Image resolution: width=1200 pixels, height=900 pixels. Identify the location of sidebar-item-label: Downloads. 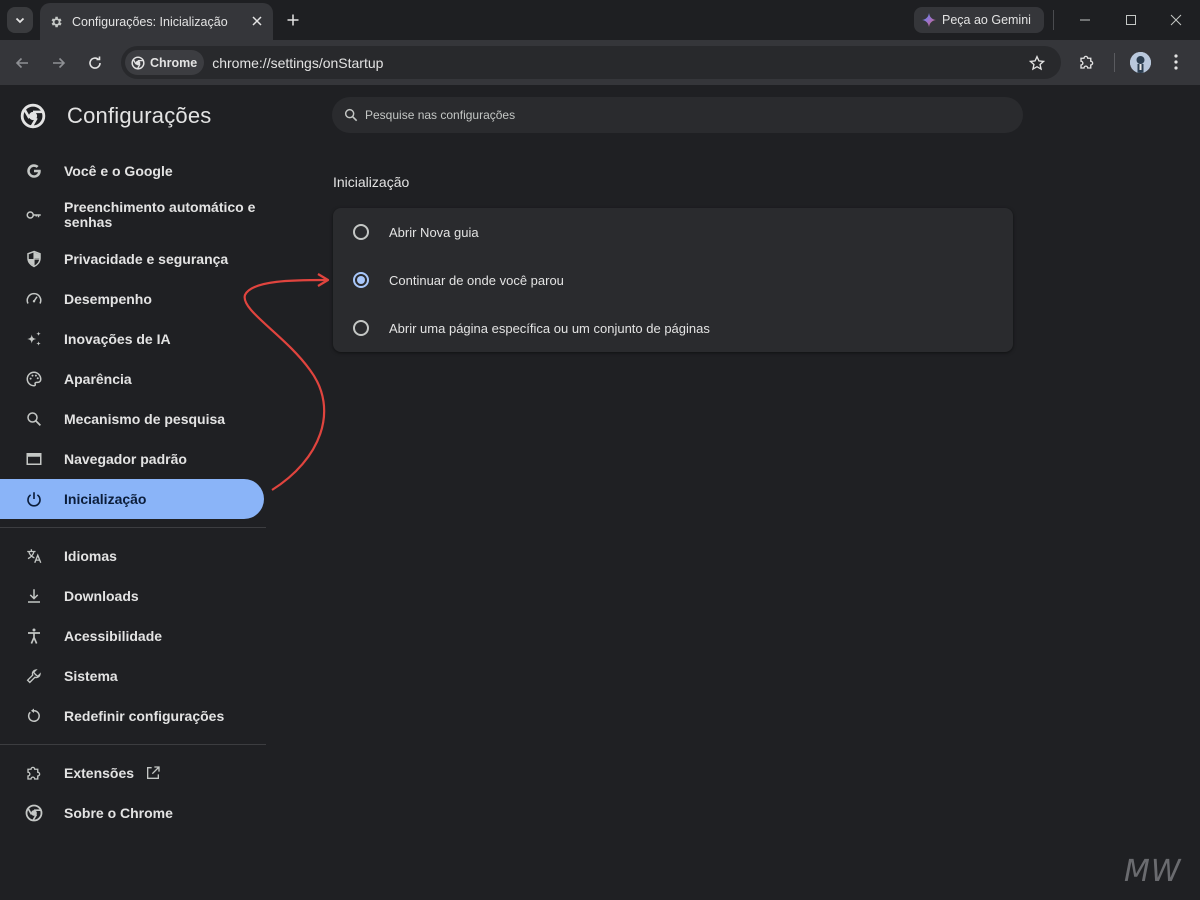
(101, 595).